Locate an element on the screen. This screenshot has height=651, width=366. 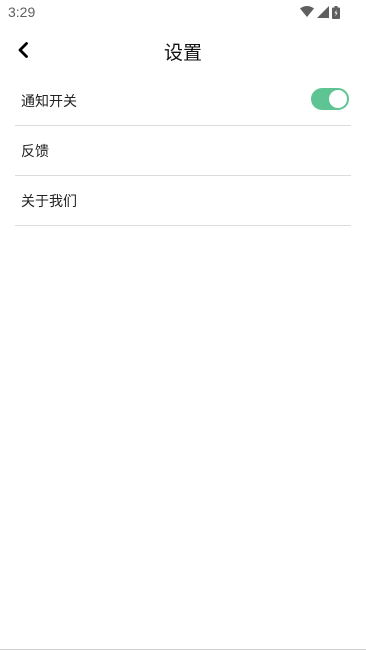
app-header: 设置 is located at coordinates (183, 51).